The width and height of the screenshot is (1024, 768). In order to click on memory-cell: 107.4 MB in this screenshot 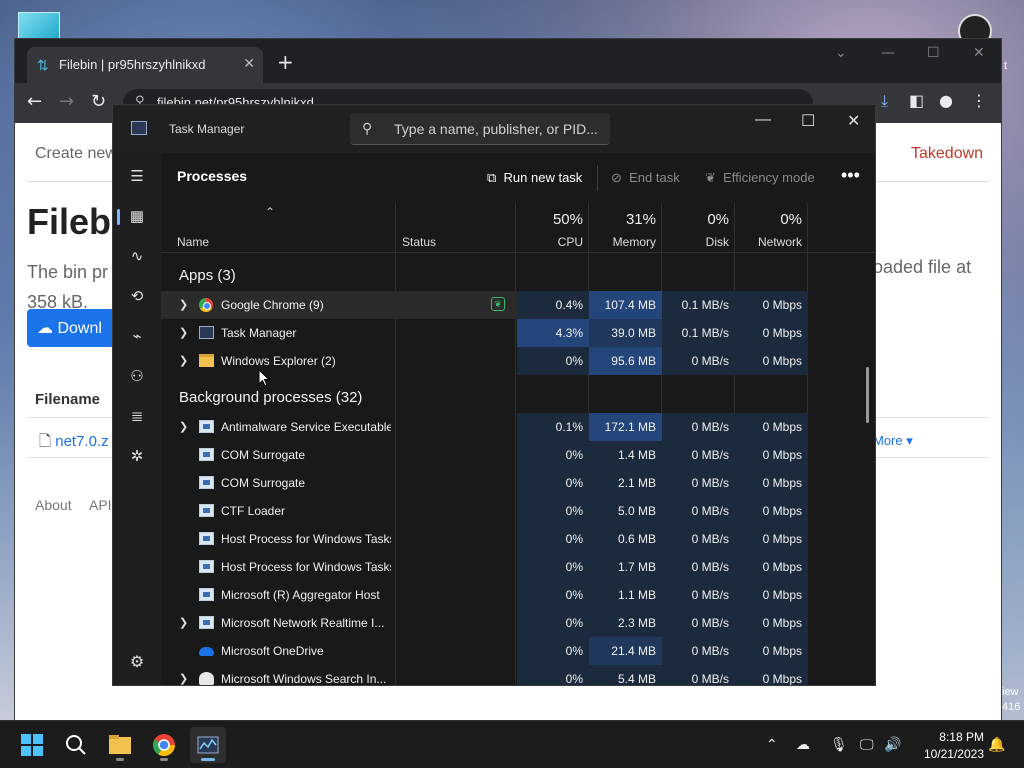, I will do `click(625, 305)`.